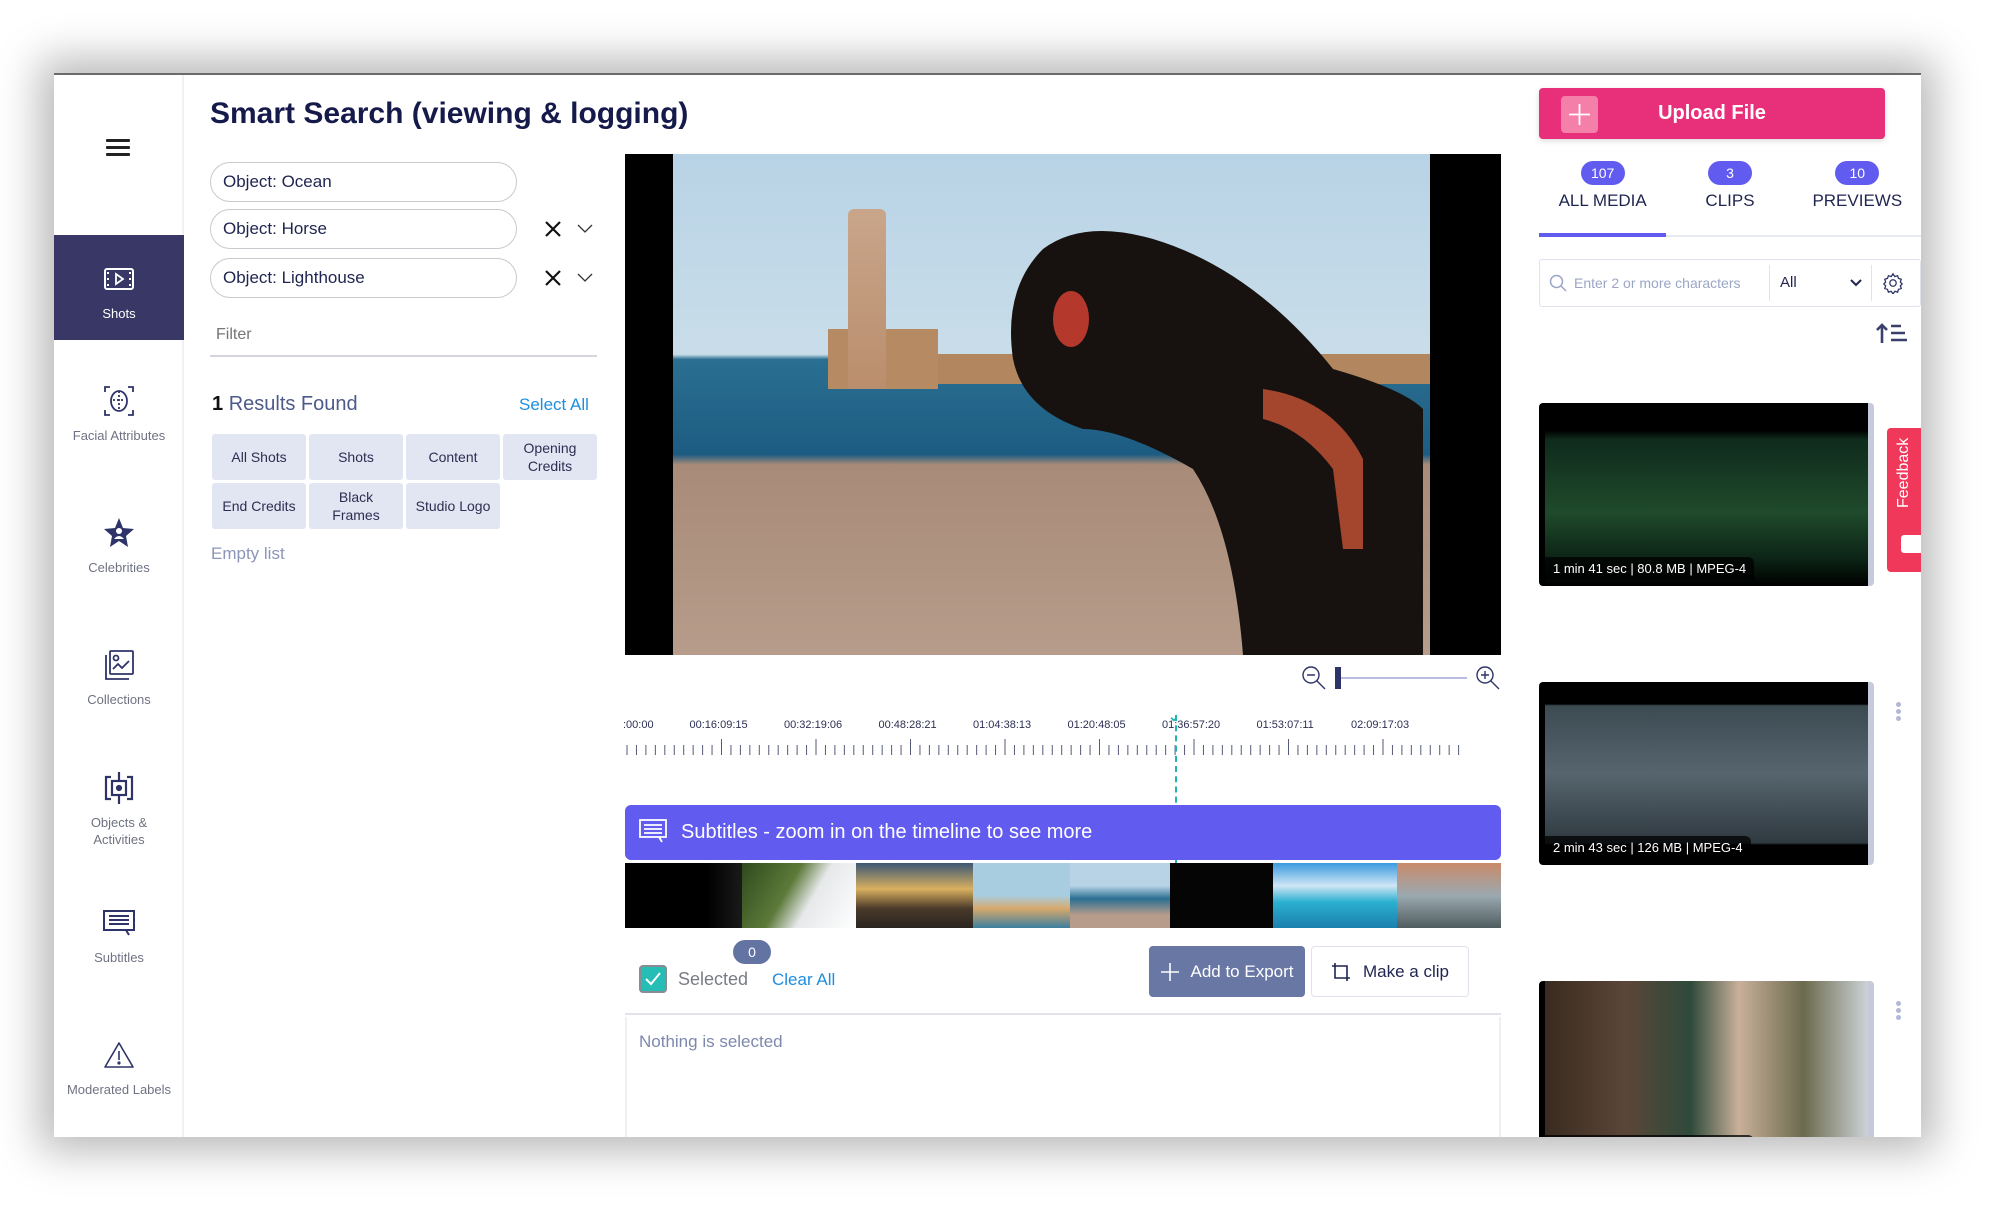  I want to click on sidebar-item-celebrities: Celebrities, so click(119, 545).